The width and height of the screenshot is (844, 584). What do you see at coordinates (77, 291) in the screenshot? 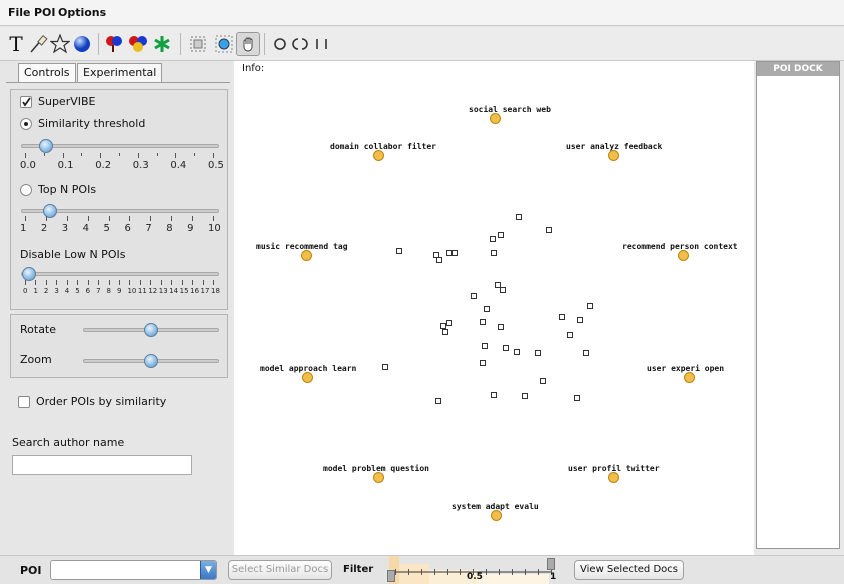
I see `slider-tick-label: 5` at bounding box center [77, 291].